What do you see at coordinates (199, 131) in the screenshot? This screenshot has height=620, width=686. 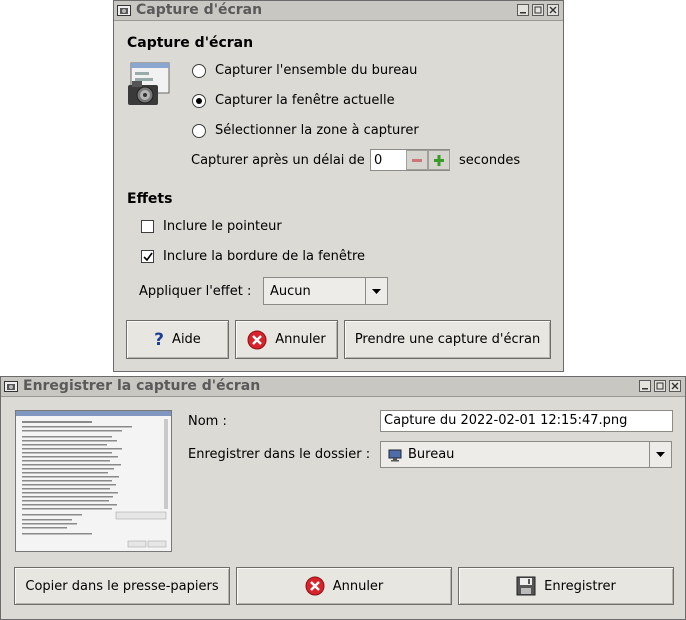 I see `radio-select-area` at bounding box center [199, 131].